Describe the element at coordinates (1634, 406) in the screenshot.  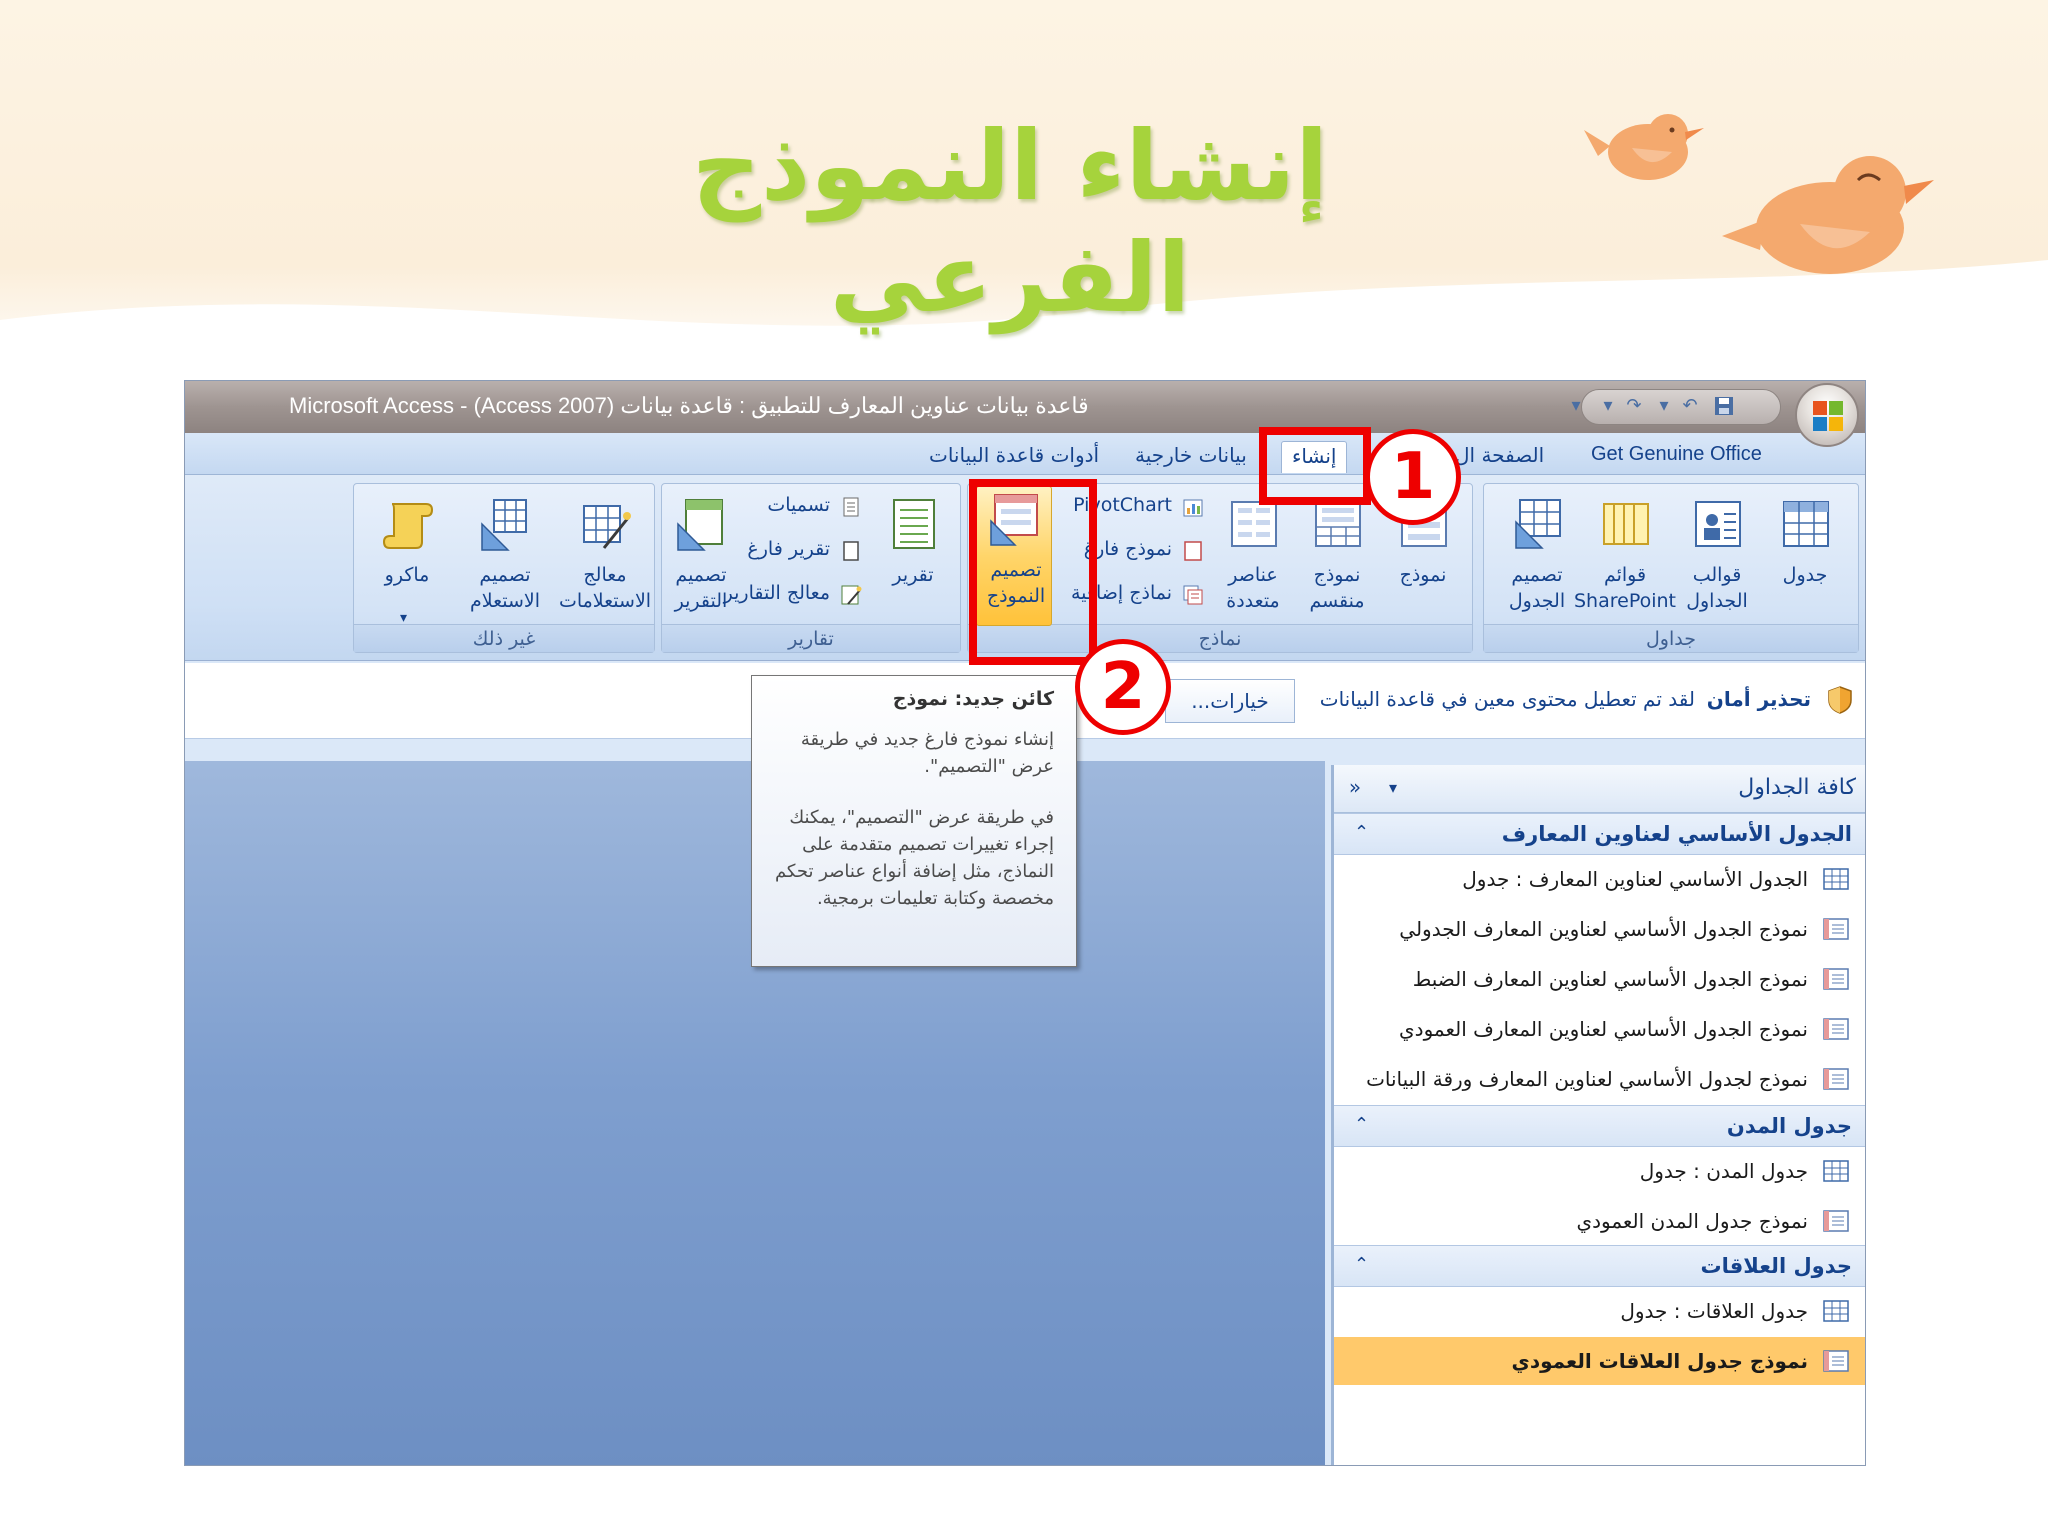
I see `redo-icon: ↷` at that location.